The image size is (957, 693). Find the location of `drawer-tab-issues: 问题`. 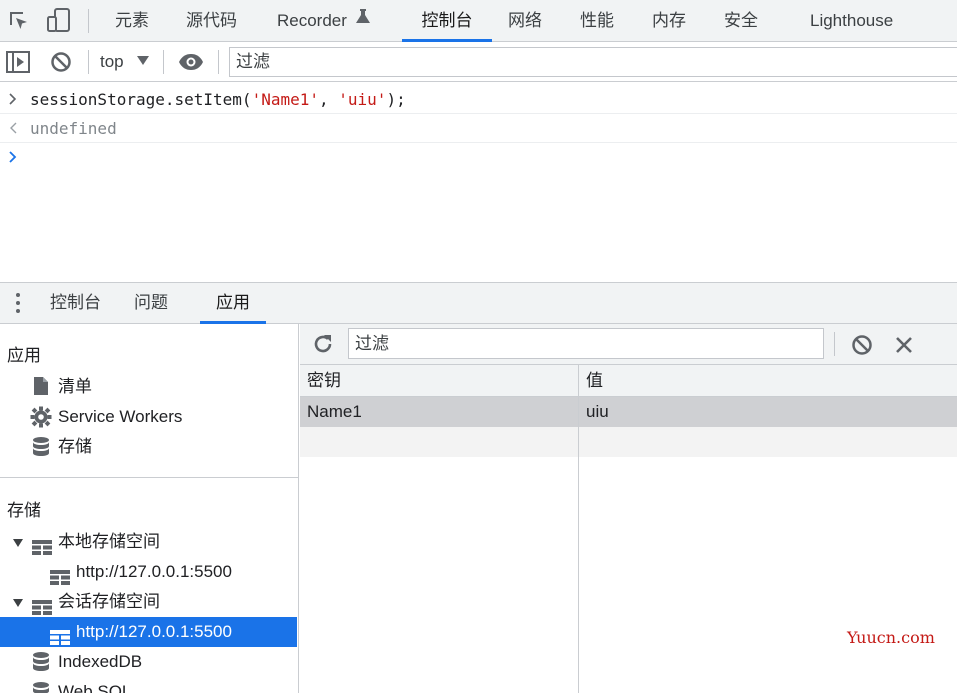

drawer-tab-issues: 问题 is located at coordinates (151, 303).